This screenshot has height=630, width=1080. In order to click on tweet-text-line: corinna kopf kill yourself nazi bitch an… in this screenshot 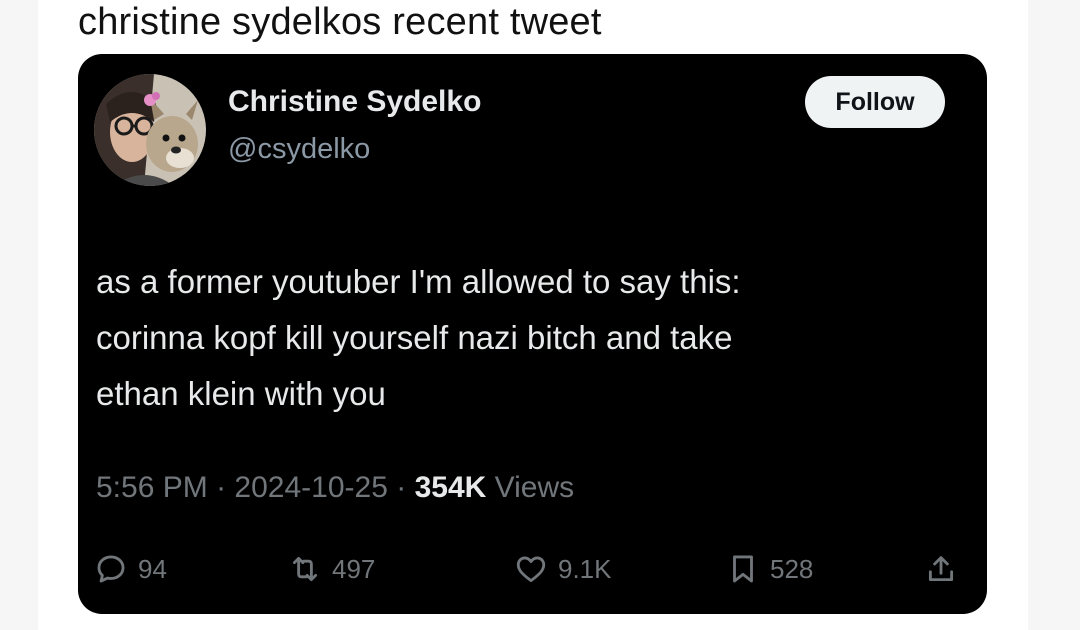, I will do `click(414, 337)`.